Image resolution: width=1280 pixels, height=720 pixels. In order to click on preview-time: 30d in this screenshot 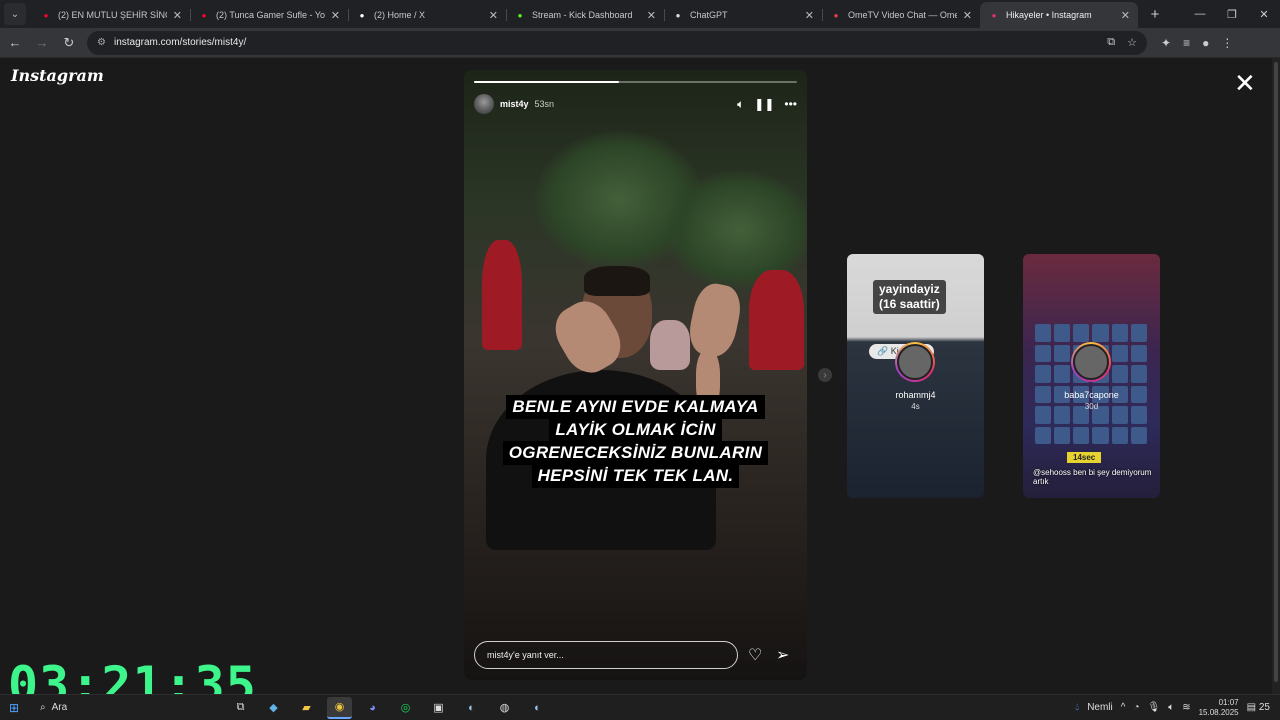, I will do `click(1091, 406)`.